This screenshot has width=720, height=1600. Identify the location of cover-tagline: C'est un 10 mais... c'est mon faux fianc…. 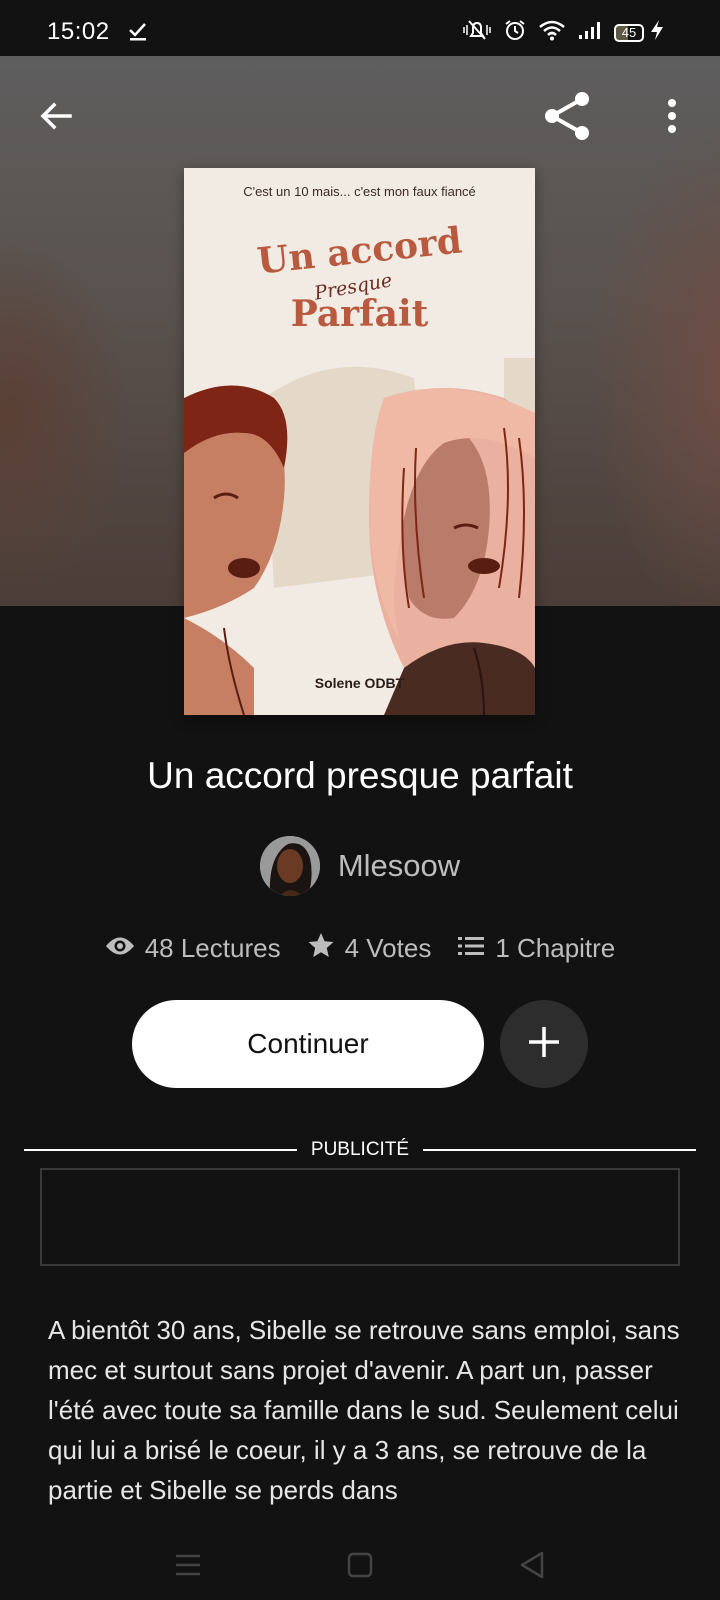
(359, 191).